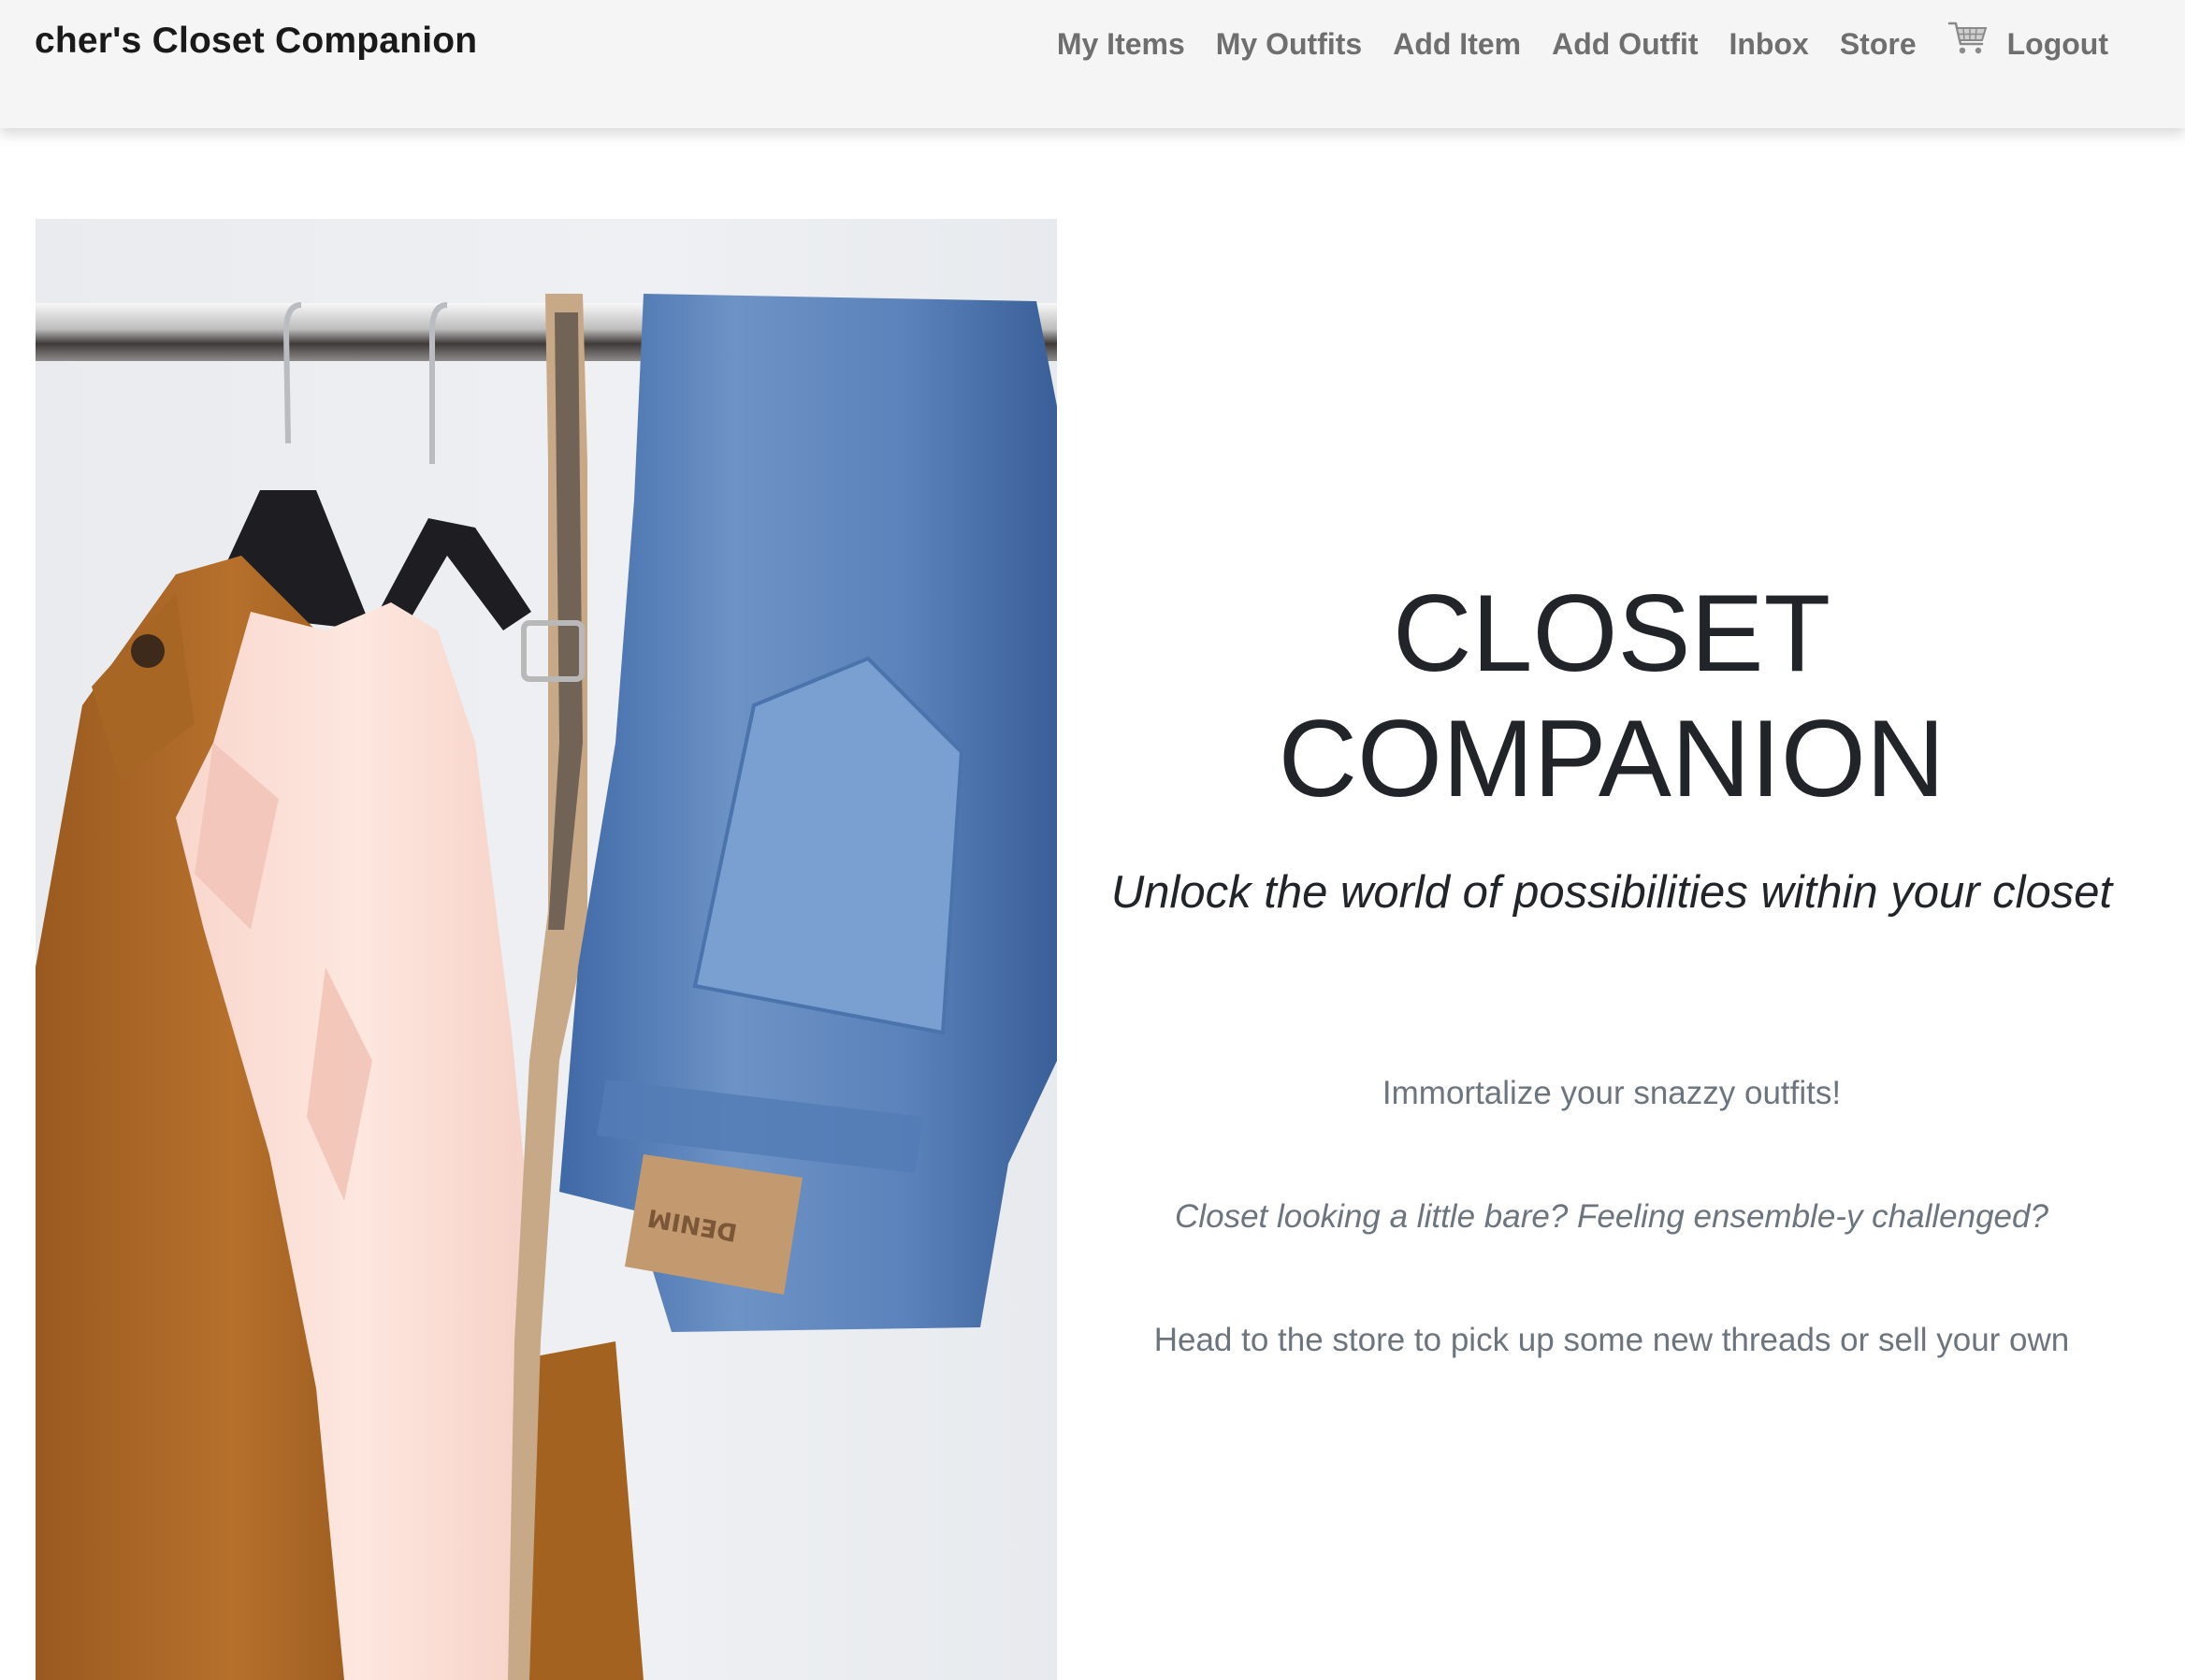 This screenshot has width=2185, height=1680. Describe the element at coordinates (1121, 39) in the screenshot. I see `nav-my-items: My Items` at that location.